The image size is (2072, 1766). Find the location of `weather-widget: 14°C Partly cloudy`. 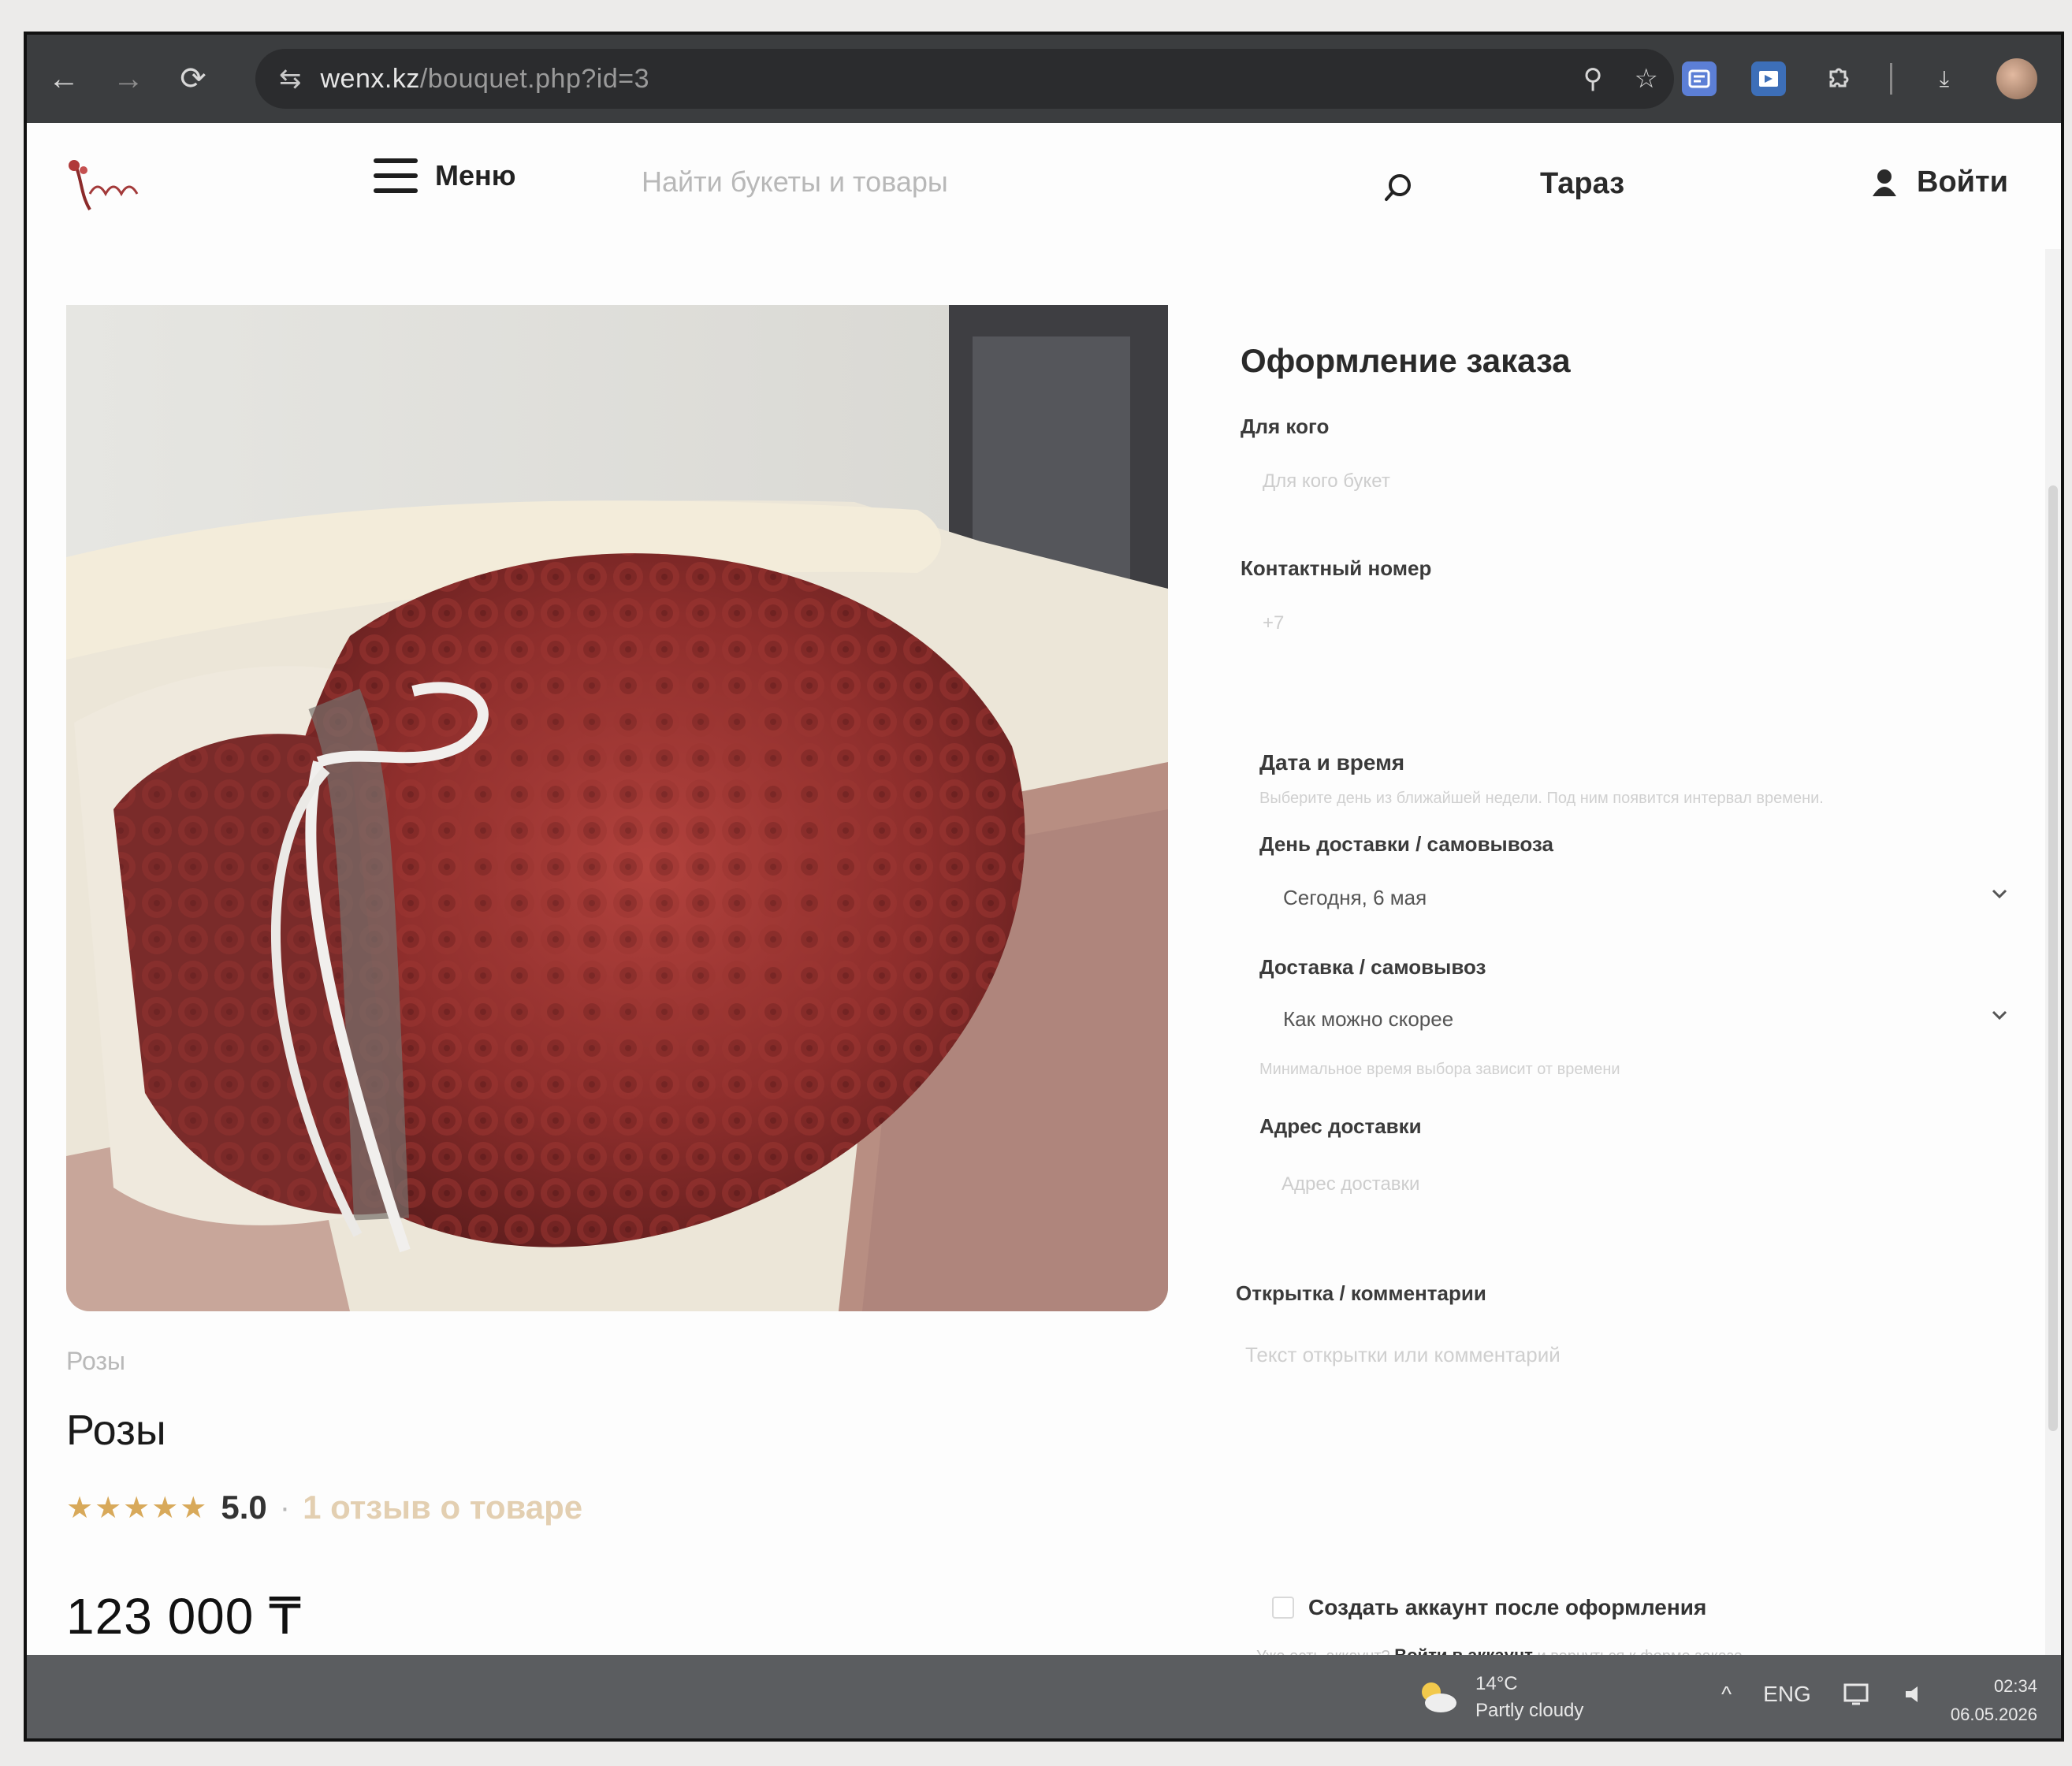

weather-widget: 14°C Partly cloudy is located at coordinates (1499, 1697).